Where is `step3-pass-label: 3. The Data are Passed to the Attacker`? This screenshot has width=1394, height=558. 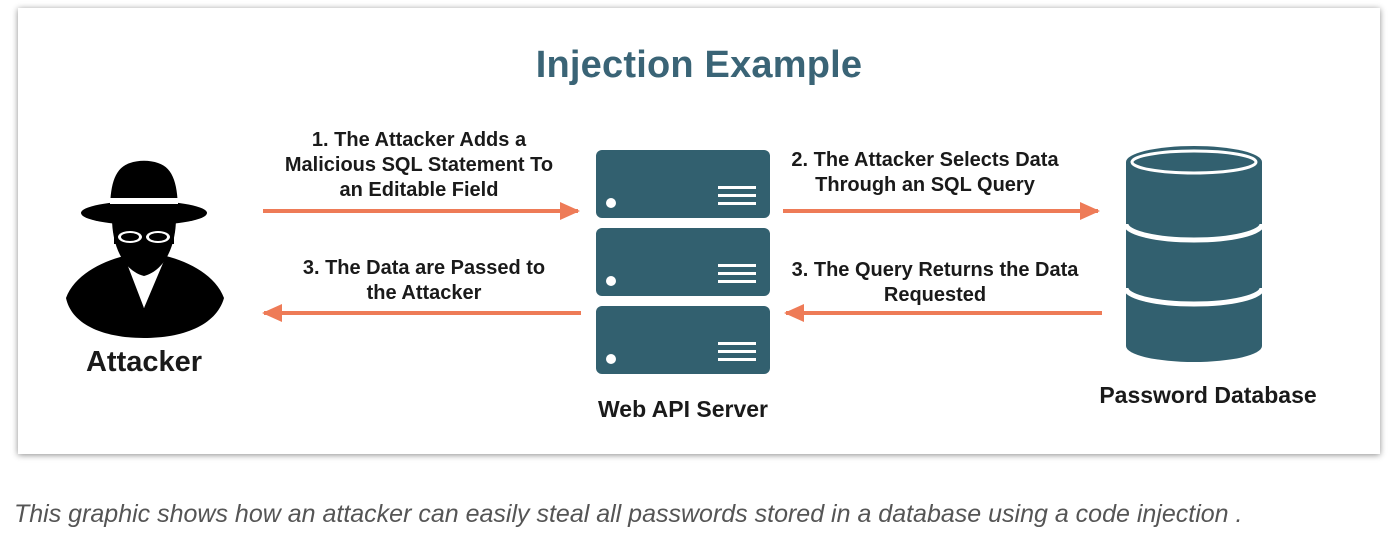 step3-pass-label: 3. The Data are Passed to the Attacker is located at coordinates (424, 281).